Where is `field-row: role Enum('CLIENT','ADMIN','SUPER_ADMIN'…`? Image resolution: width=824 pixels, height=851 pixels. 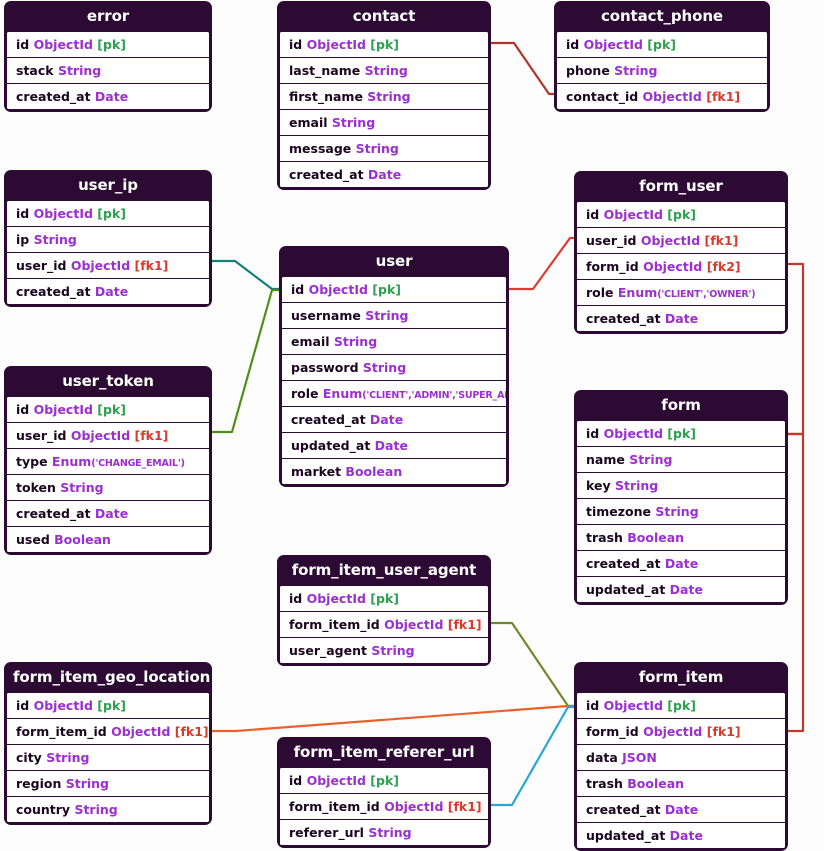
field-row: role Enum('CLIENT','ADMIN','SUPER_ADMIN'… is located at coordinates (394, 394).